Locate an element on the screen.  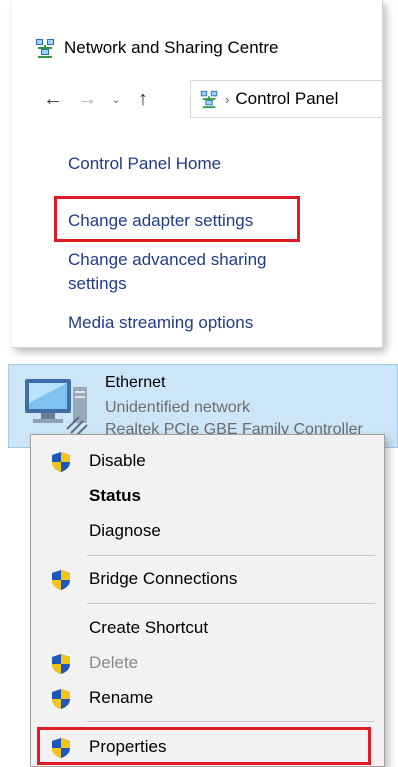
menu-item-status: Status is located at coordinates (207, 496).